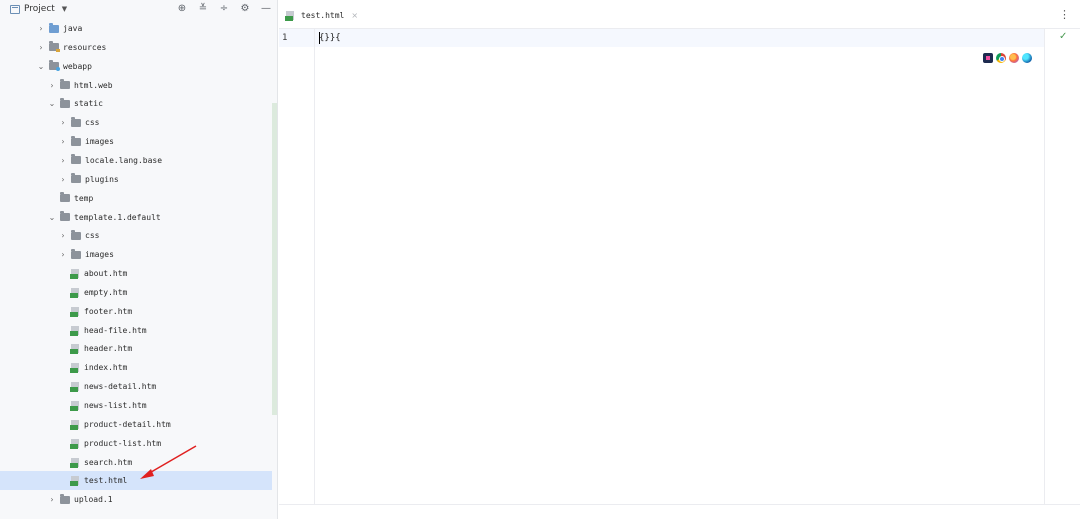 The height and width of the screenshot is (519, 1080). What do you see at coordinates (136, 499) in the screenshot?
I see `tree-folder-item: › upload.1` at bounding box center [136, 499].